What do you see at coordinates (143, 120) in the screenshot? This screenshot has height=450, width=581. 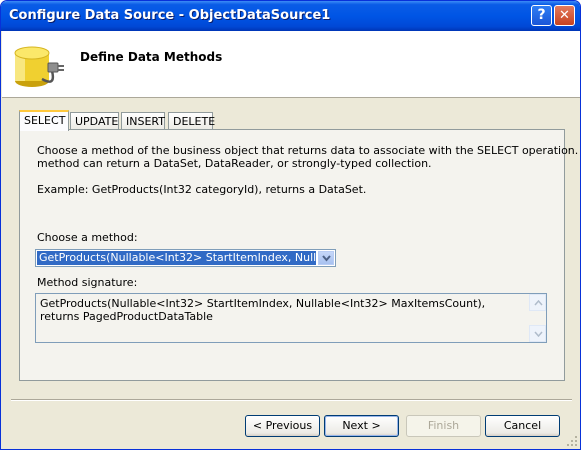 I see `tab-insert: INSERT` at bounding box center [143, 120].